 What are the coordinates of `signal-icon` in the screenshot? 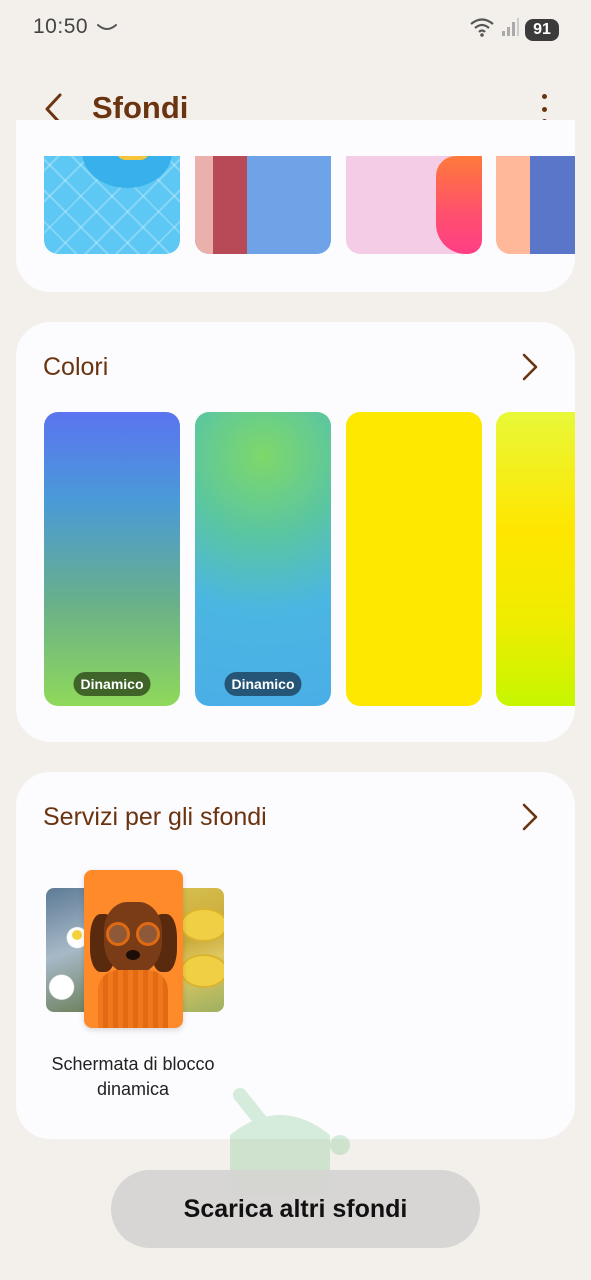 It's located at (510, 29).